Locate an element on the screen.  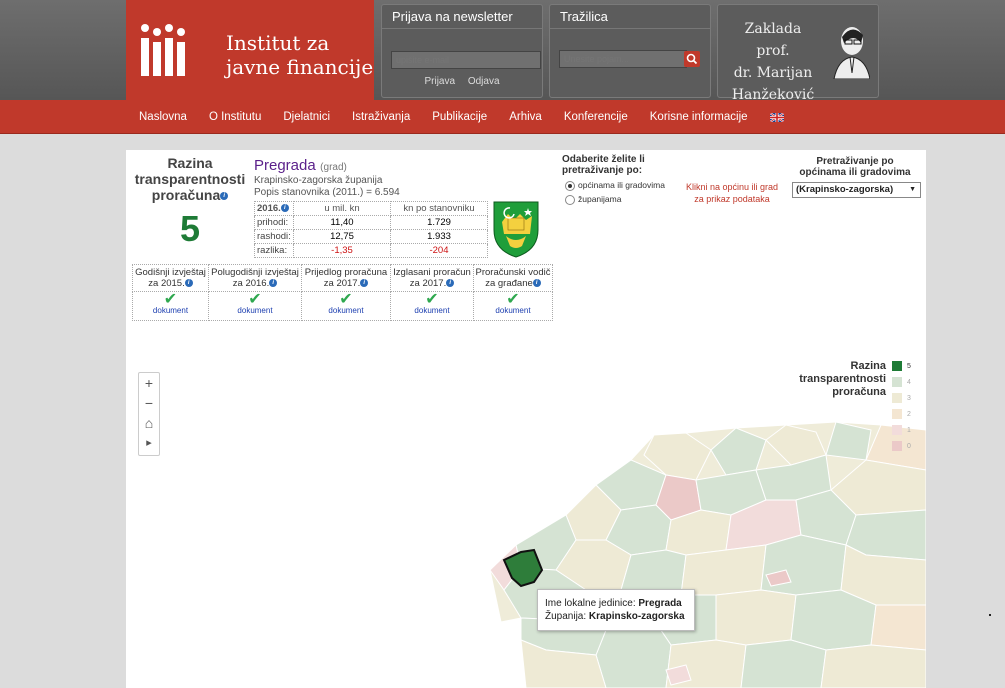
tooltip-line-2: Županija: Krapinsko-zagorska is located at coordinates (615, 616).